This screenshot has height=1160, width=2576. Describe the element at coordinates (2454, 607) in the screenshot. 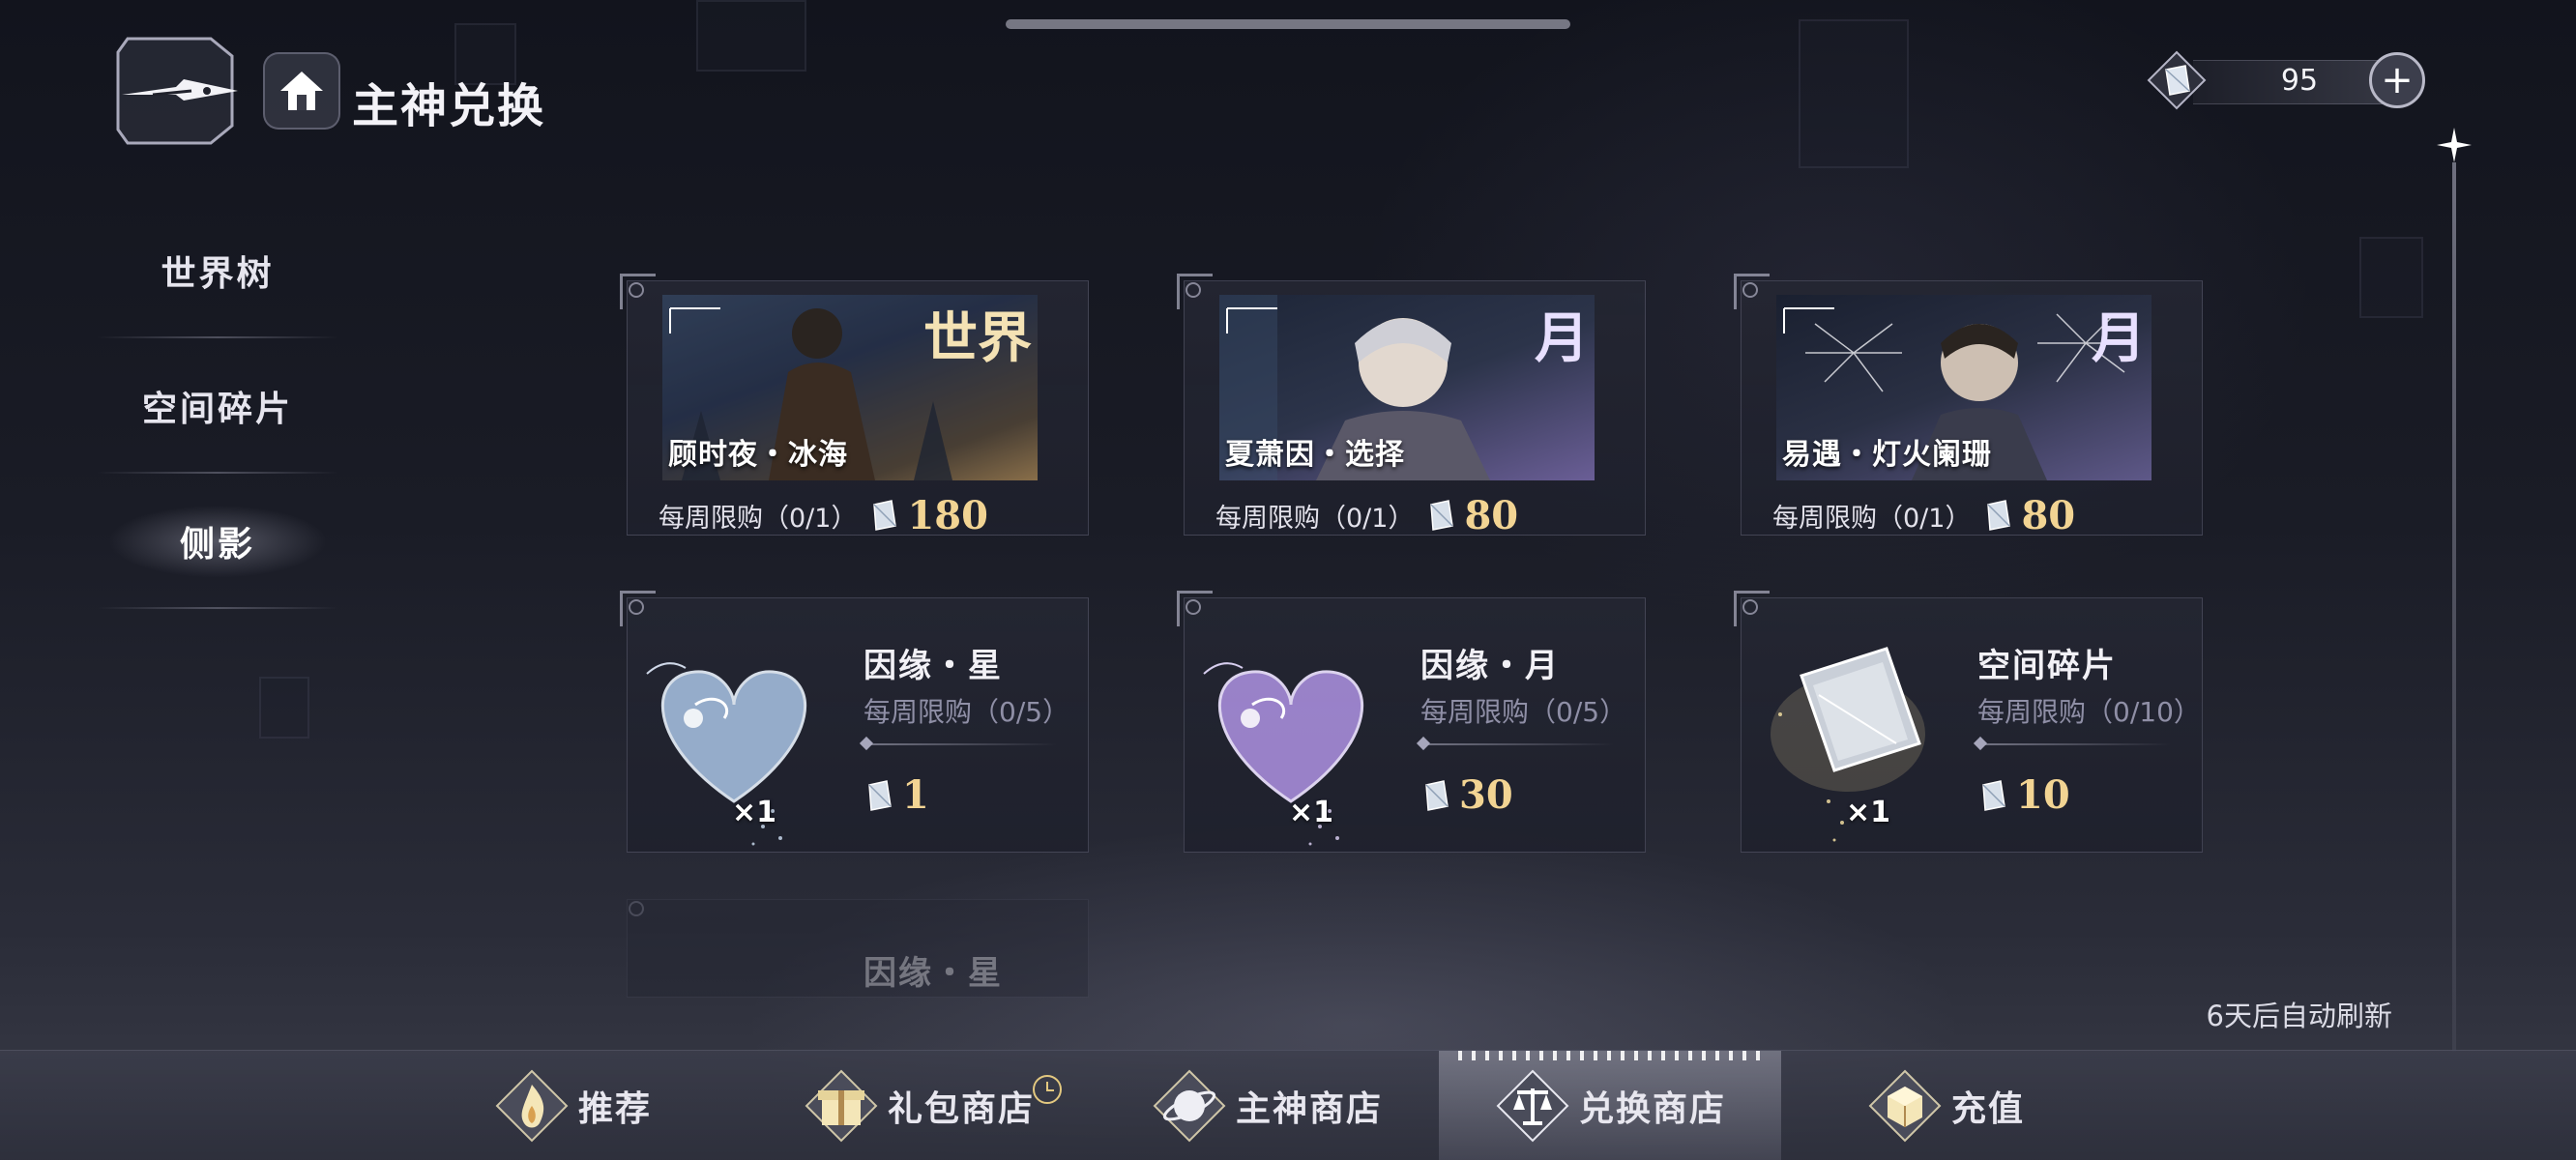

I see `scroll-rail` at that location.